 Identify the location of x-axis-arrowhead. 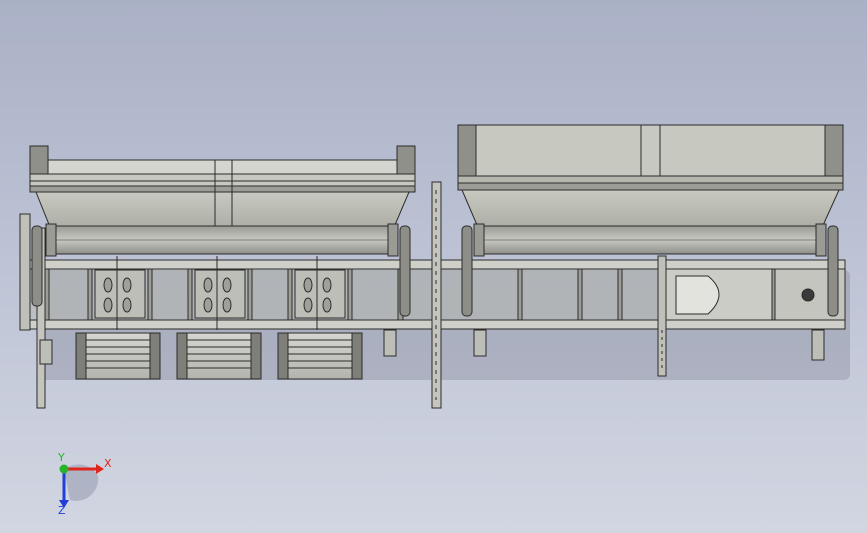
(100, 469).